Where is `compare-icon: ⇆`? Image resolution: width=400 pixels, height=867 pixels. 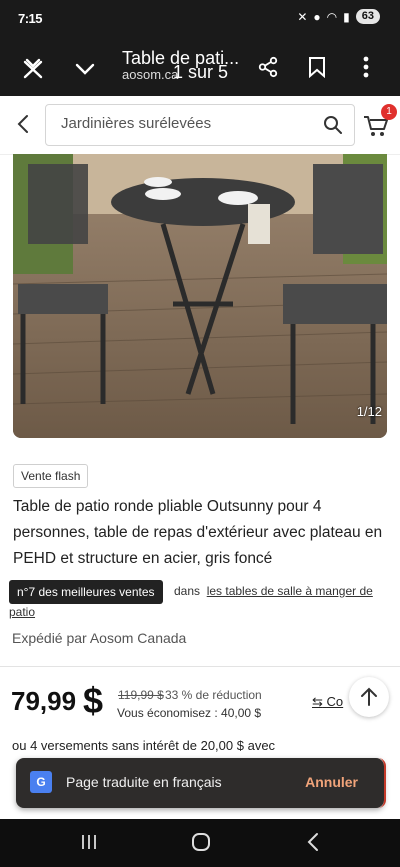 compare-icon: ⇆ is located at coordinates (317, 701).